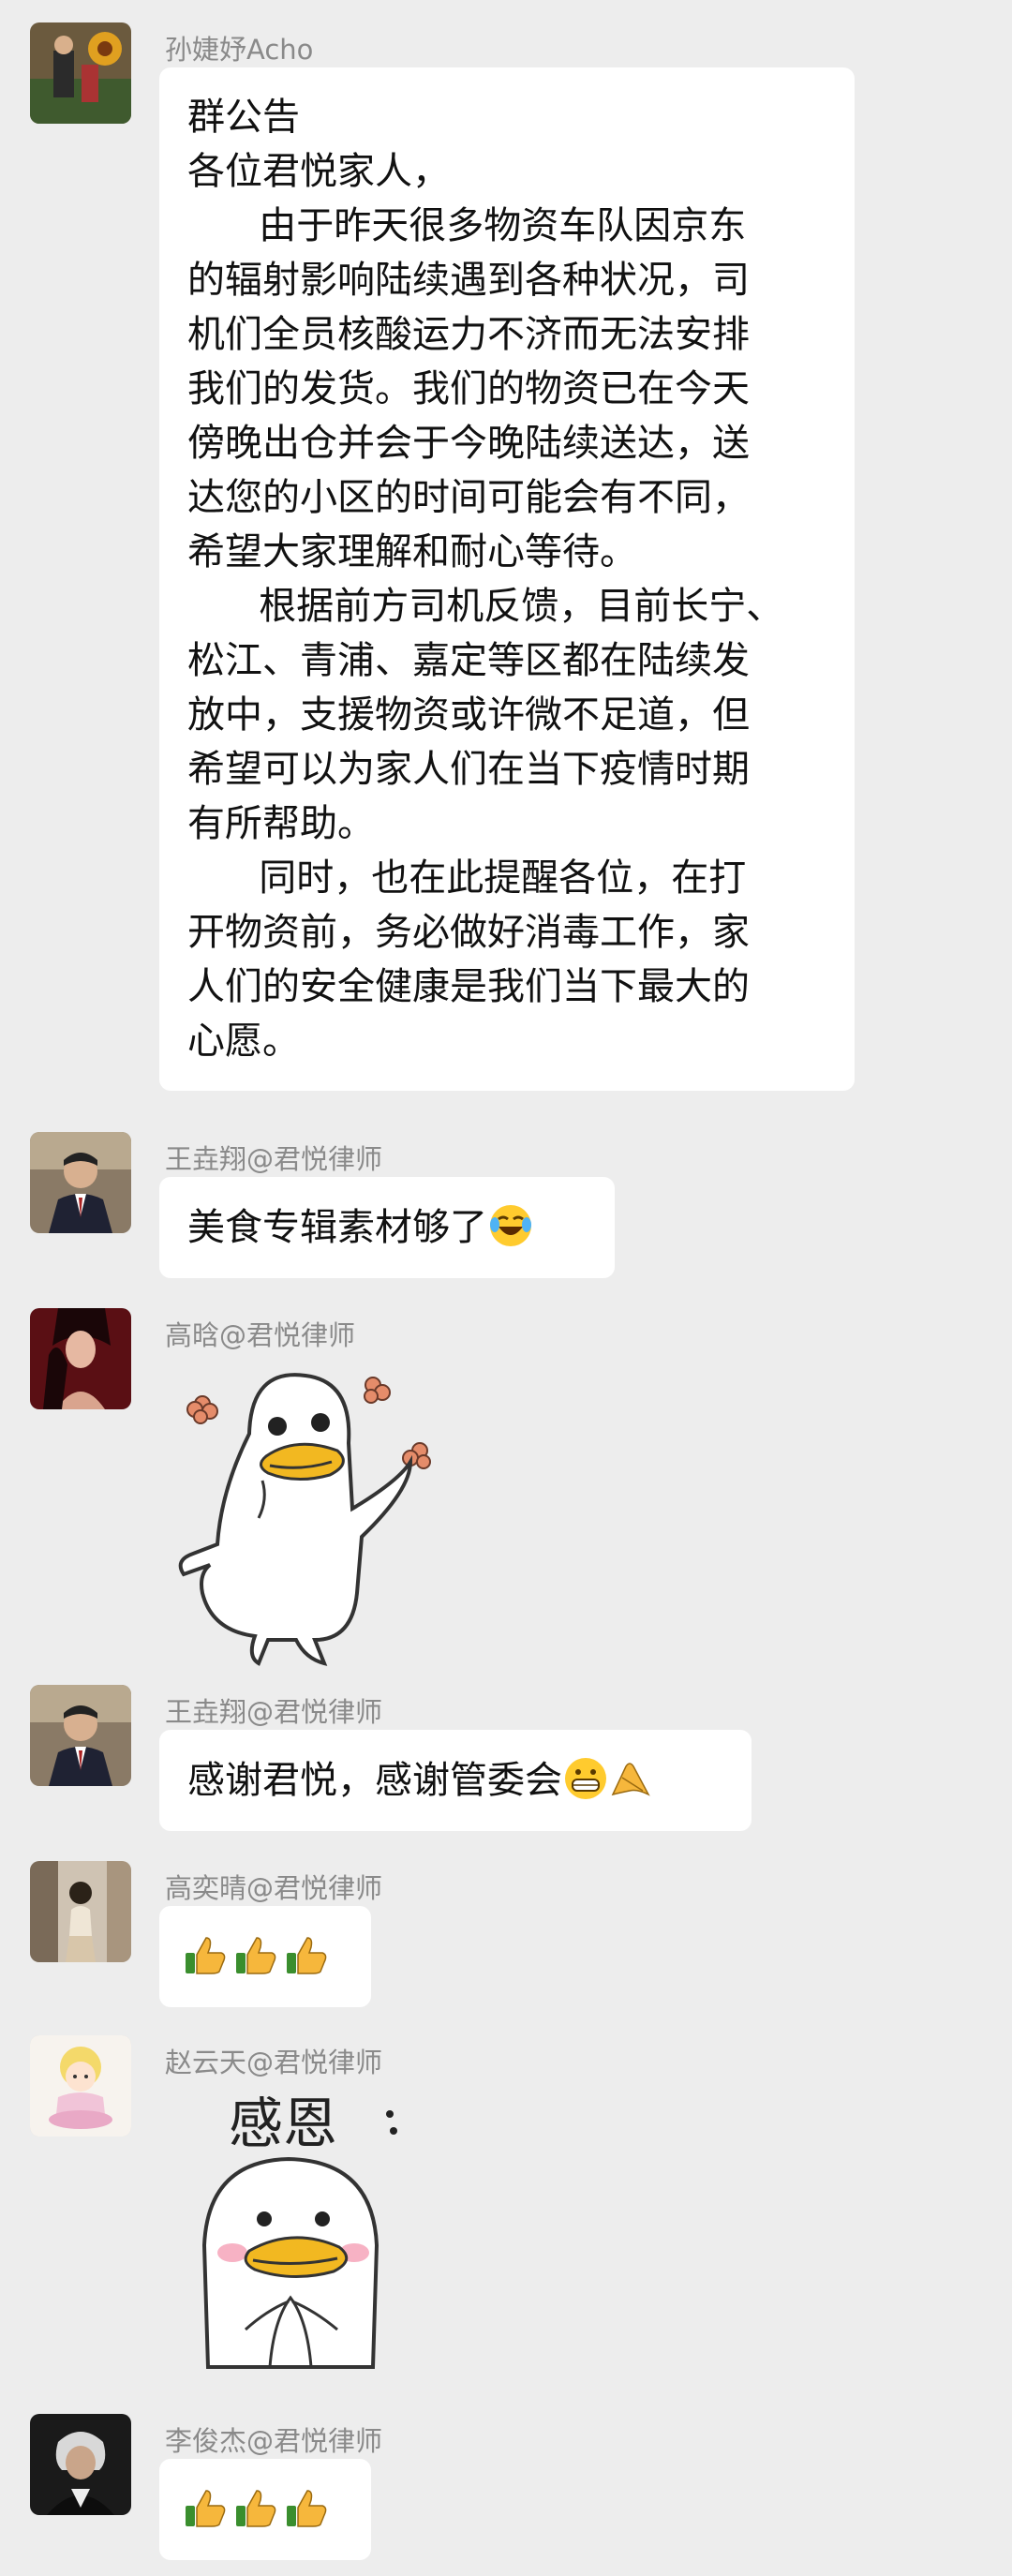 This screenshot has height=2576, width=1012. What do you see at coordinates (260, 1335) in the screenshot?
I see `sender-name: 高晗@君悦律师` at bounding box center [260, 1335].